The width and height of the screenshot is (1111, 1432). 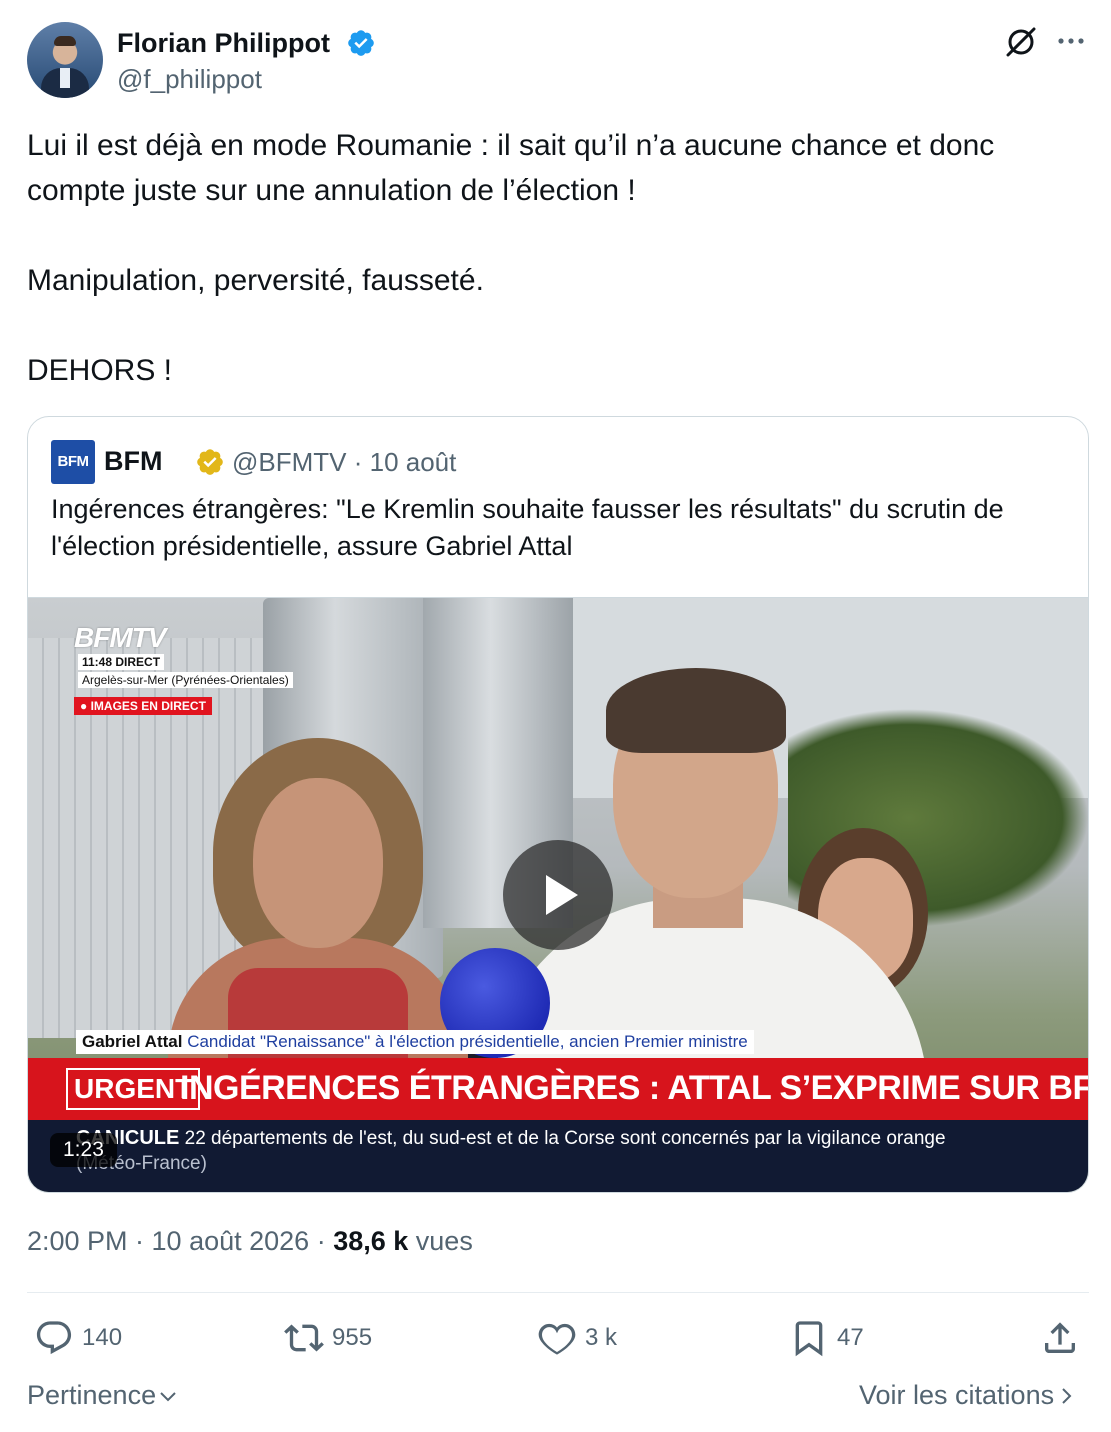 I want to click on reply-count: 140, so click(x=102, y=1337).